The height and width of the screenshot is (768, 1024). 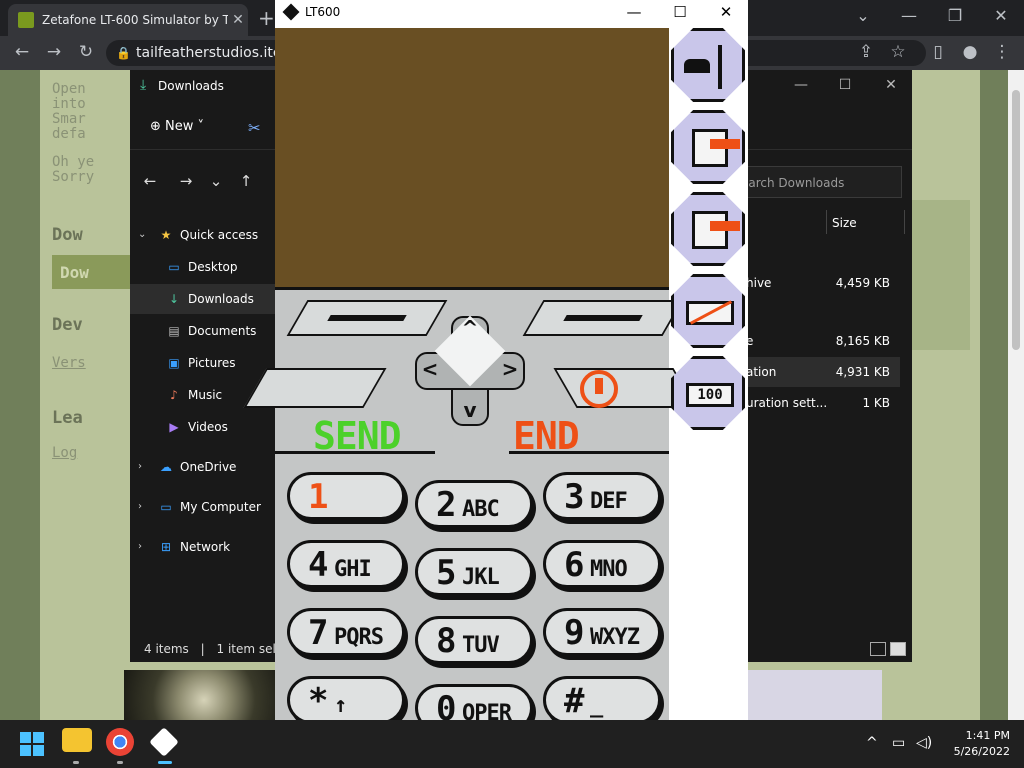 What do you see at coordinates (92, 272) in the screenshot?
I see `download-button: Dow` at bounding box center [92, 272].